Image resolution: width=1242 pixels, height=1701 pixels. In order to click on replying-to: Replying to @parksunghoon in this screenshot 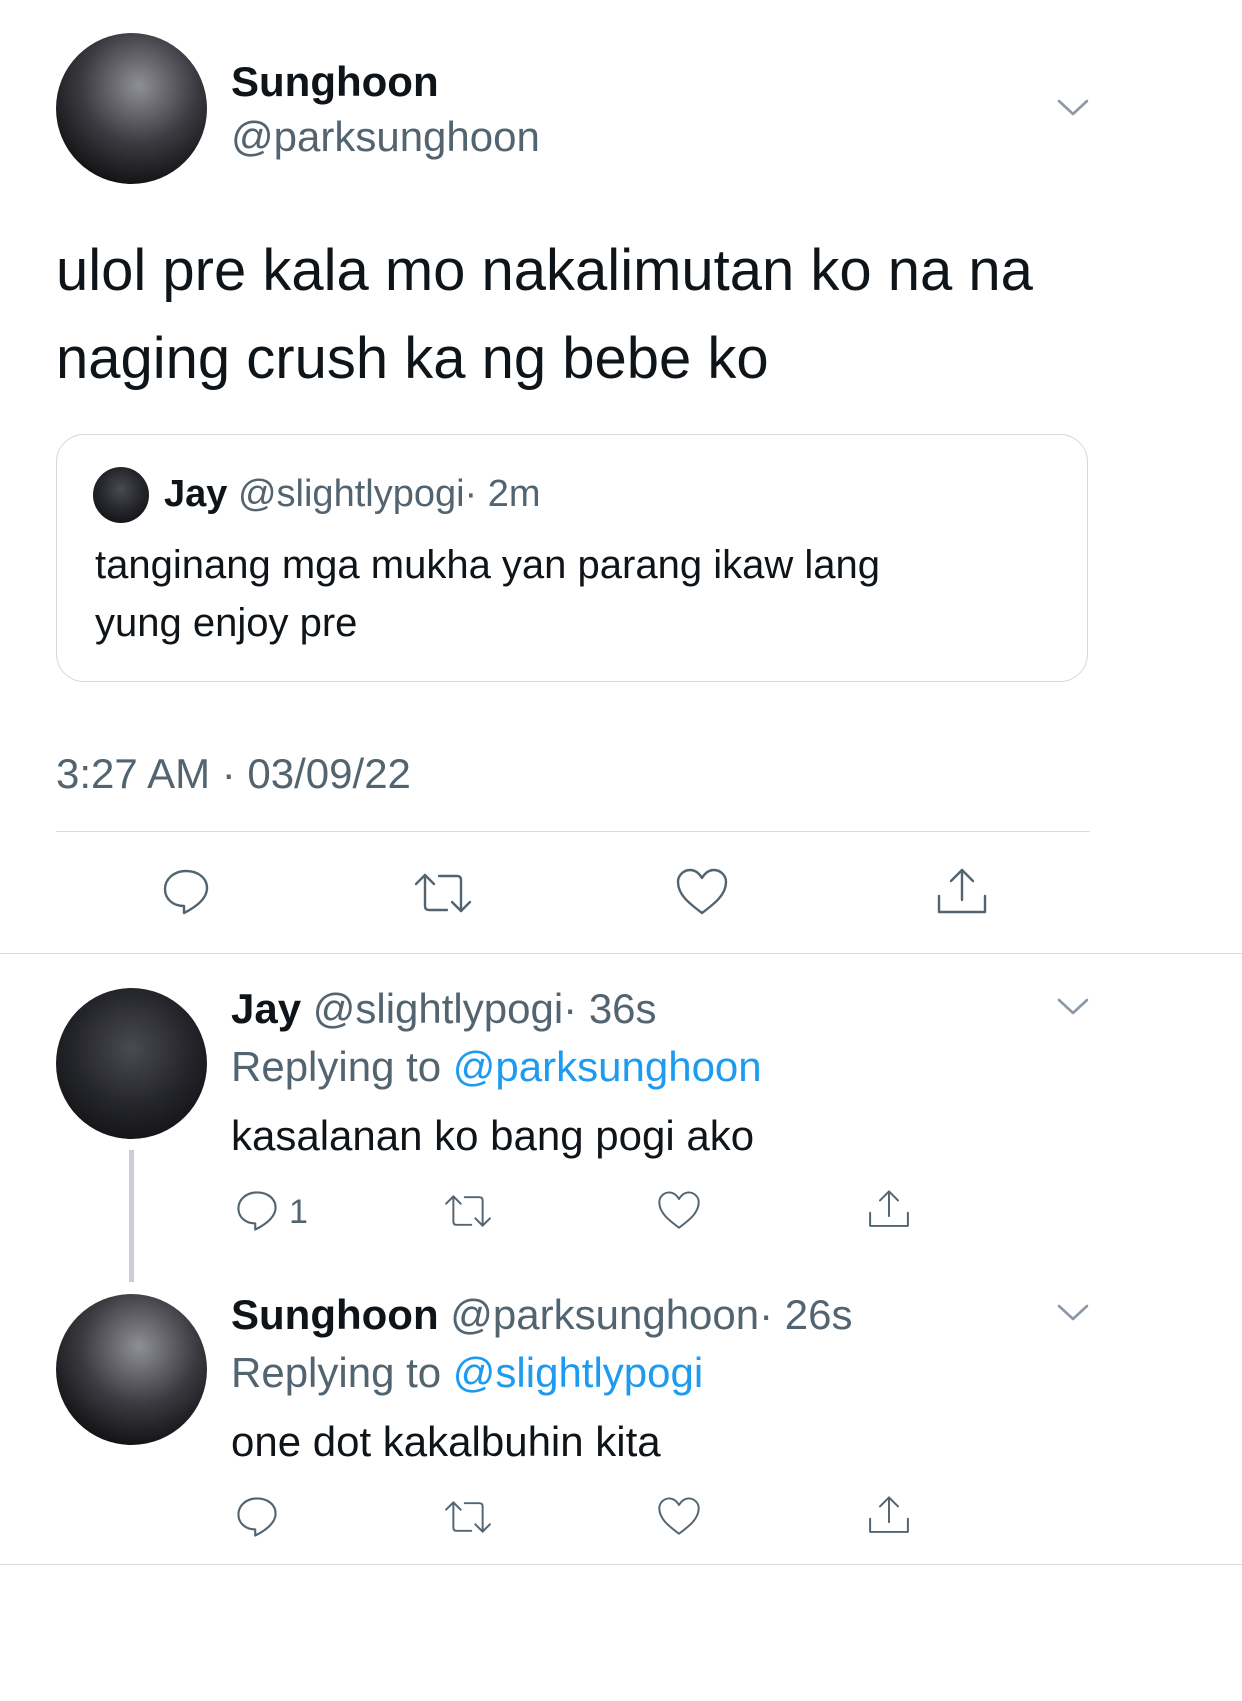, I will do `click(496, 1067)`.